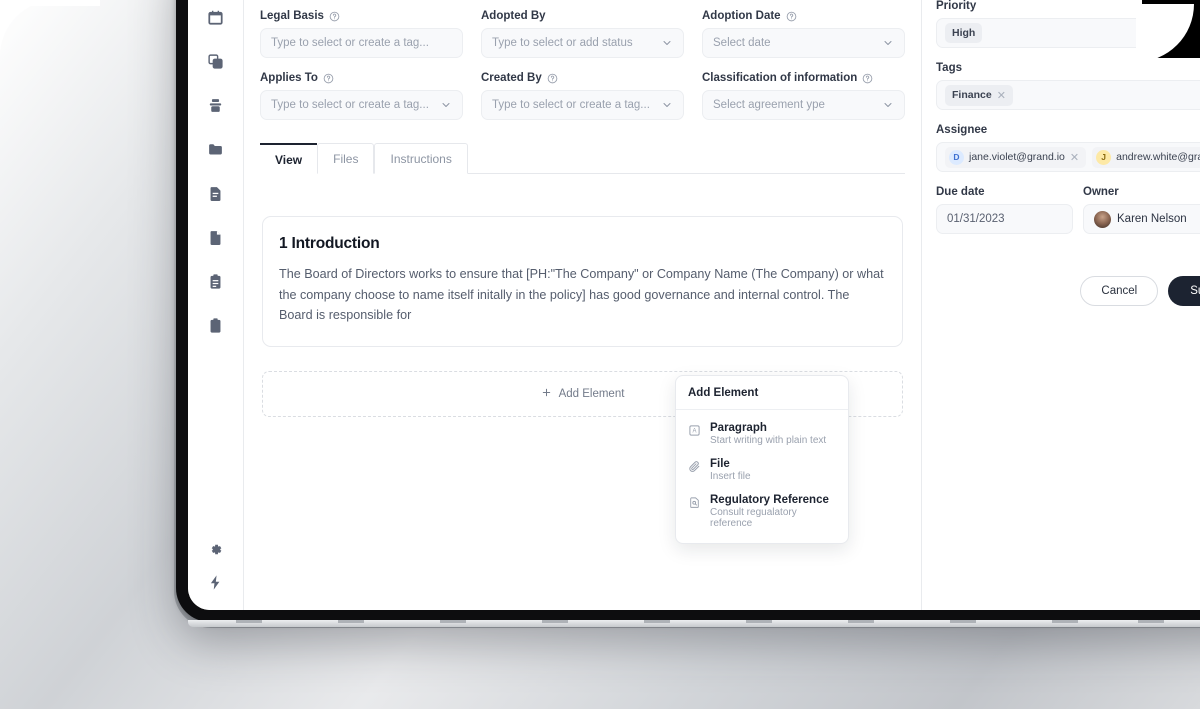  Describe the element at coordinates (591, 393) in the screenshot. I see `add-element-label: Add Element` at that location.